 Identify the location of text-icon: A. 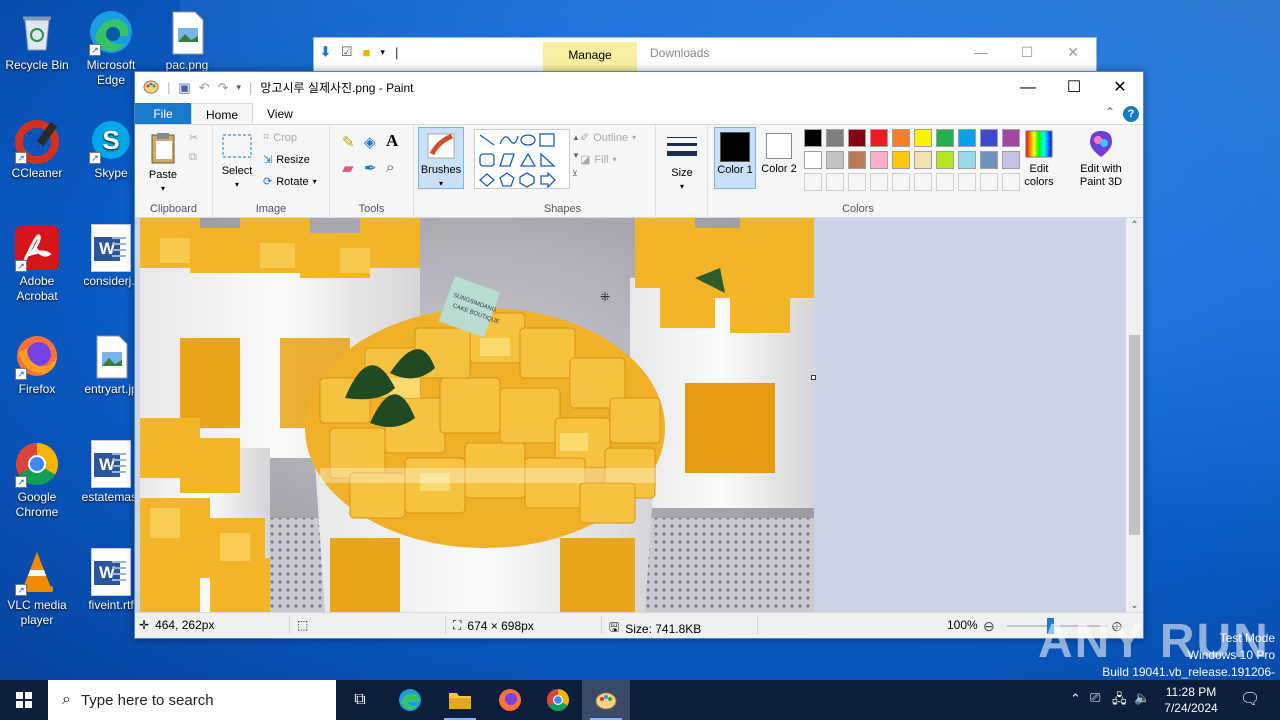
(392, 141).